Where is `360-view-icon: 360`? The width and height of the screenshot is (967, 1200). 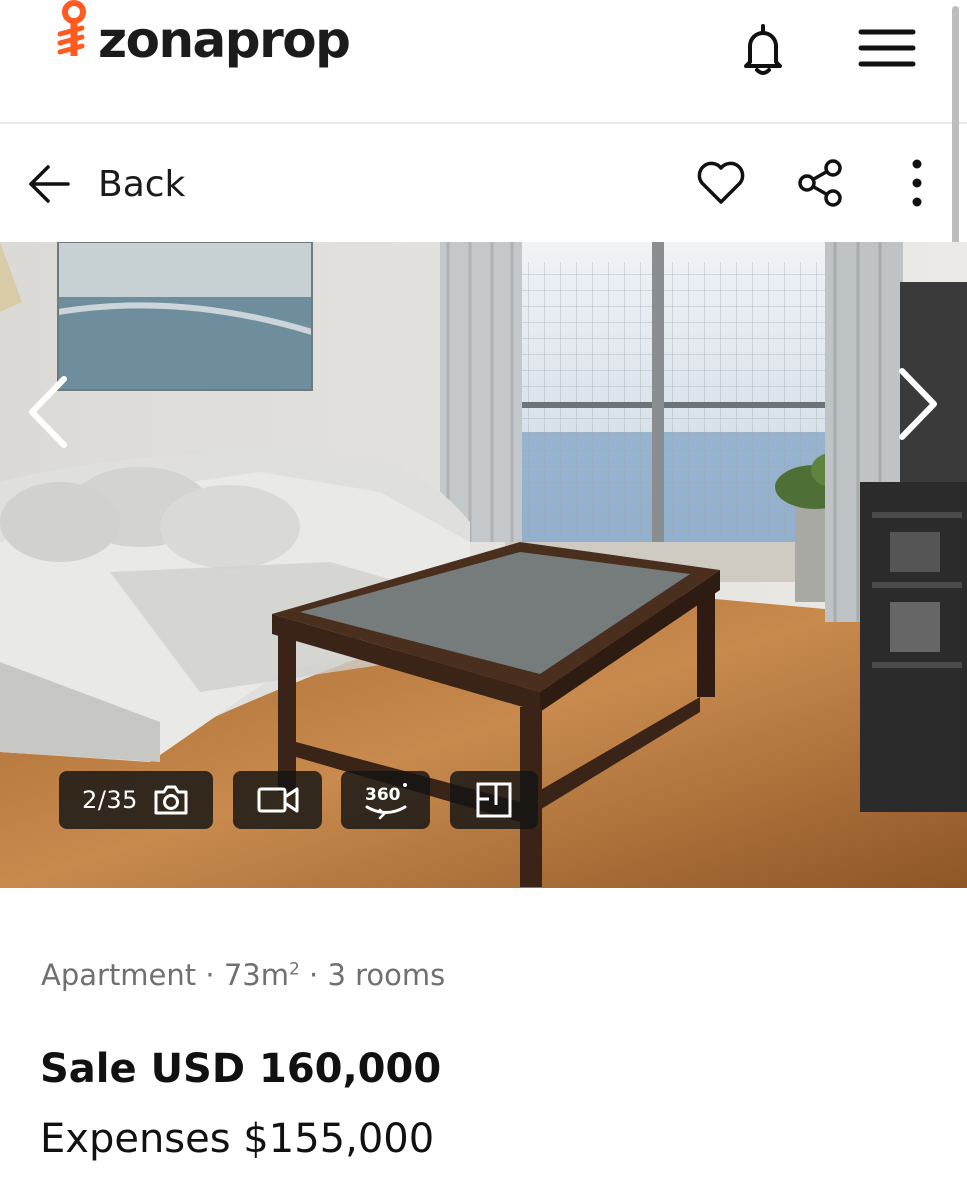
360-view-icon: 360 is located at coordinates (386, 801).